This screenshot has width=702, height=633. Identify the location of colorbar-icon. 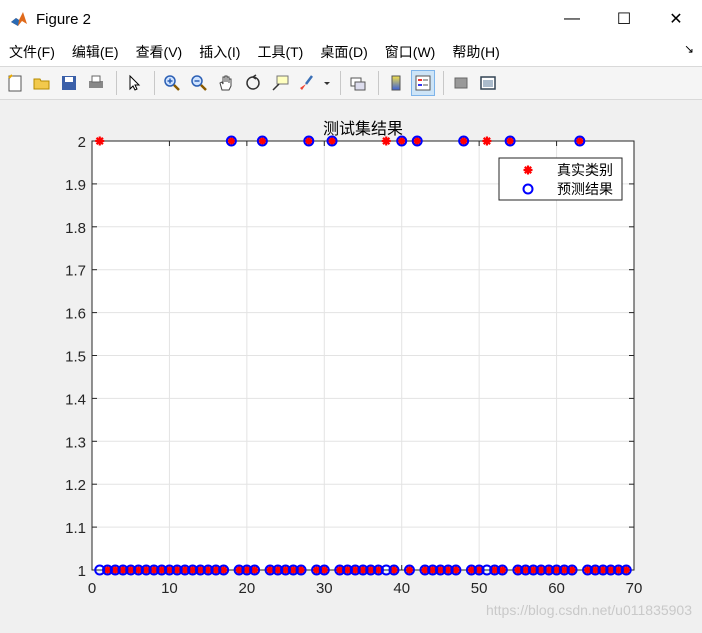
(396, 83).